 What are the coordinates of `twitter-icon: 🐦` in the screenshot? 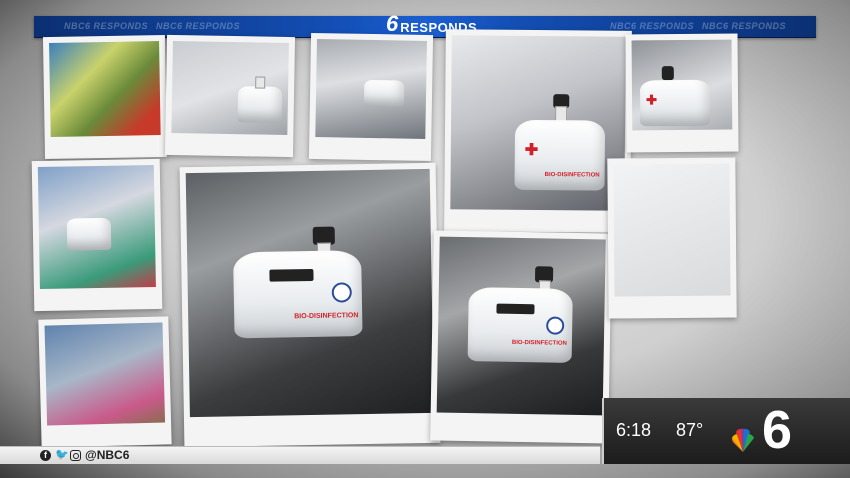 It's located at (62, 454).